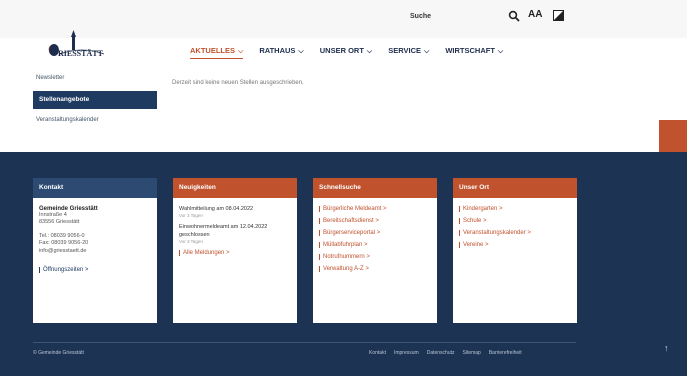  I want to click on quick-link: Bürgerserviceportal >, so click(375, 233).